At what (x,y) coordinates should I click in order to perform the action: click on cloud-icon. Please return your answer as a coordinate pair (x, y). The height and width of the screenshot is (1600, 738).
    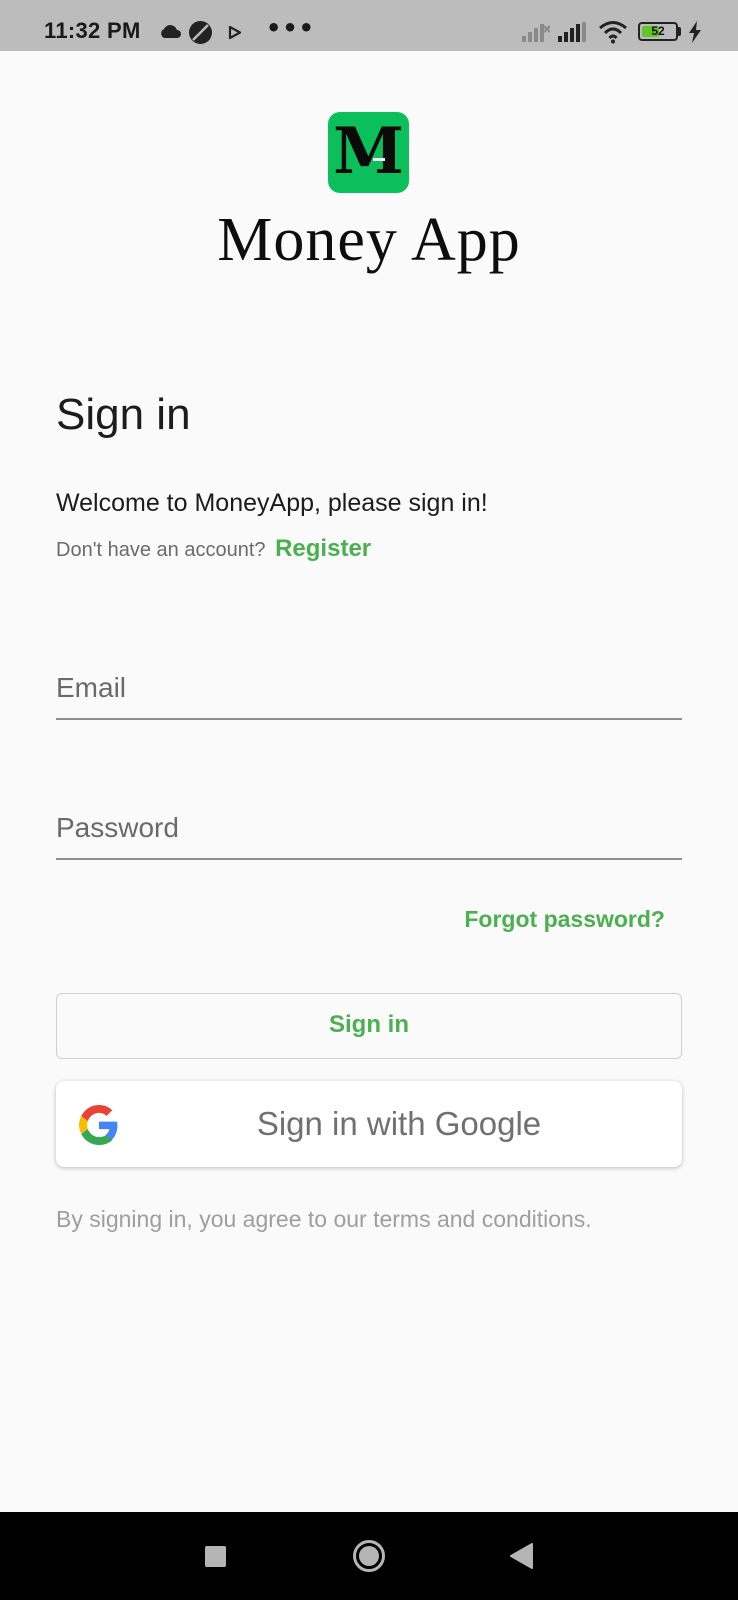
    Looking at the image, I should click on (171, 31).